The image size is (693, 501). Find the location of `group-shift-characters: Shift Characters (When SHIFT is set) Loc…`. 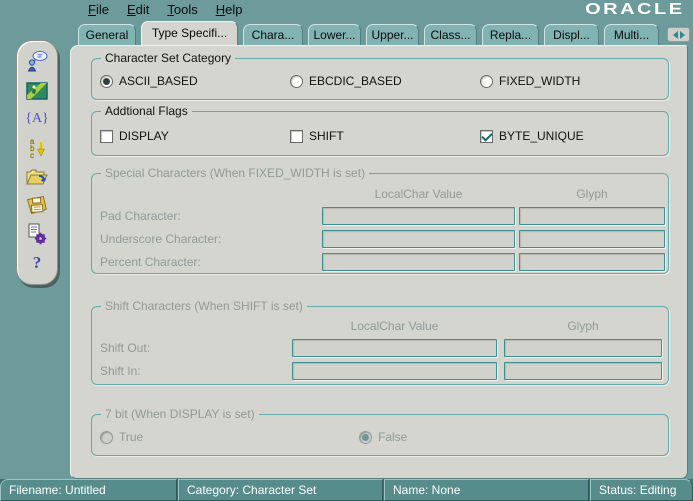

group-shift-characters: Shift Characters (When SHIFT is set) Loc… is located at coordinates (380, 342).